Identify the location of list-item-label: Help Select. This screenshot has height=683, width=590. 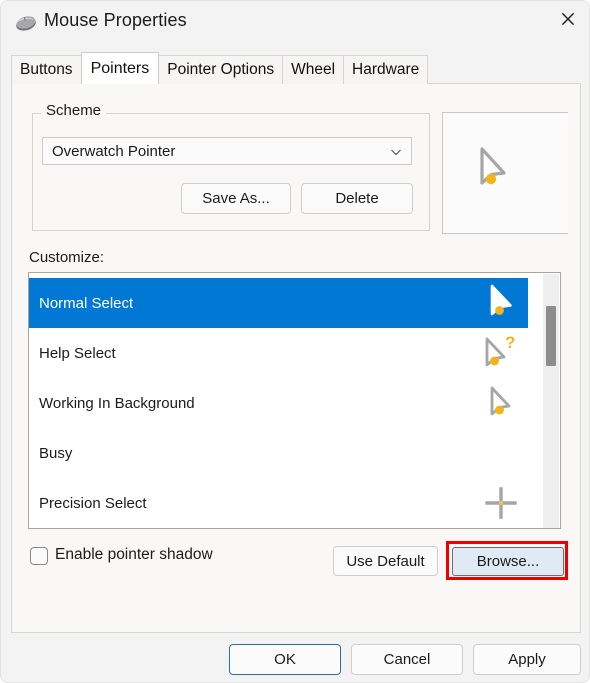
(77, 353).